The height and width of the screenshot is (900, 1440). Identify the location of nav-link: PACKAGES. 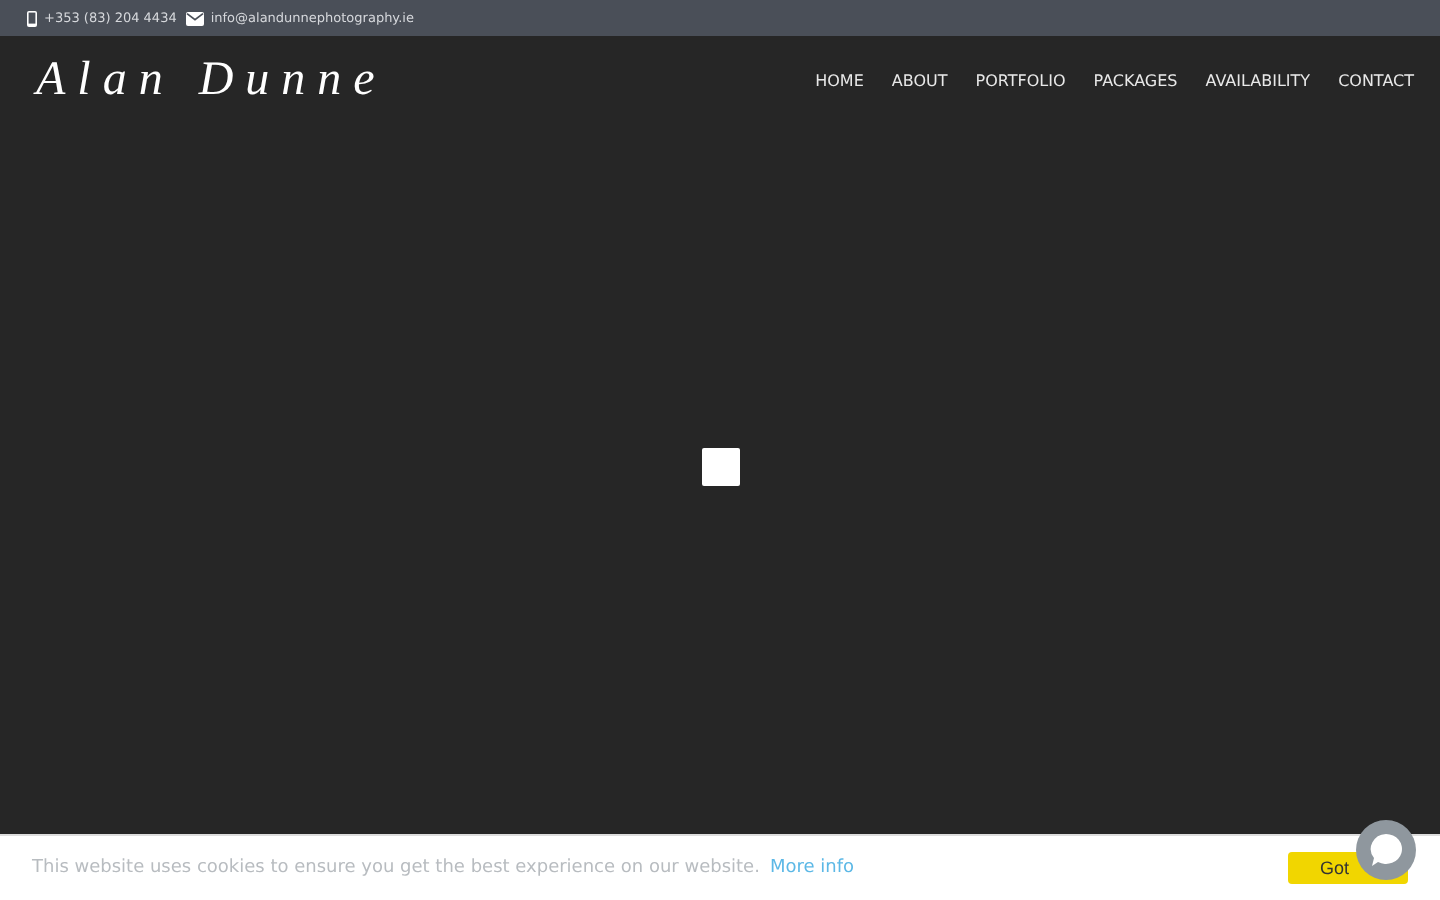
(1135, 80).